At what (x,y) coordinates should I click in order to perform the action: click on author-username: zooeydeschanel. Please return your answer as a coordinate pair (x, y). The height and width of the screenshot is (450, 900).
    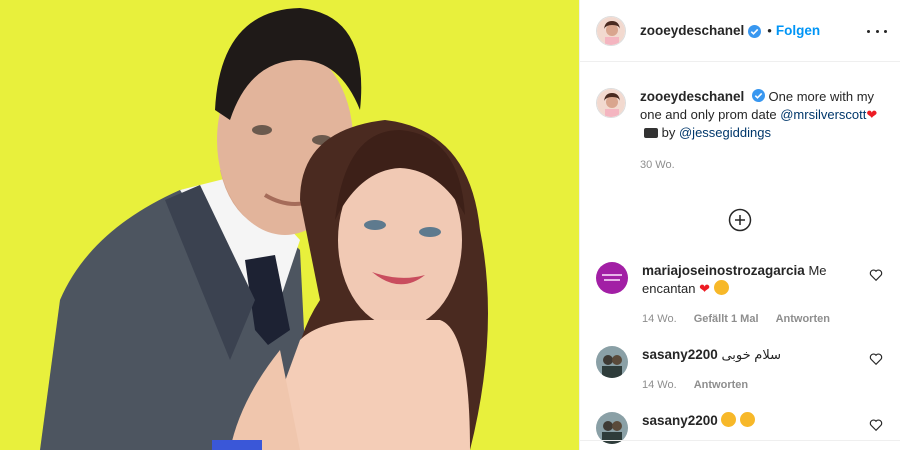
    Looking at the image, I should click on (692, 30).